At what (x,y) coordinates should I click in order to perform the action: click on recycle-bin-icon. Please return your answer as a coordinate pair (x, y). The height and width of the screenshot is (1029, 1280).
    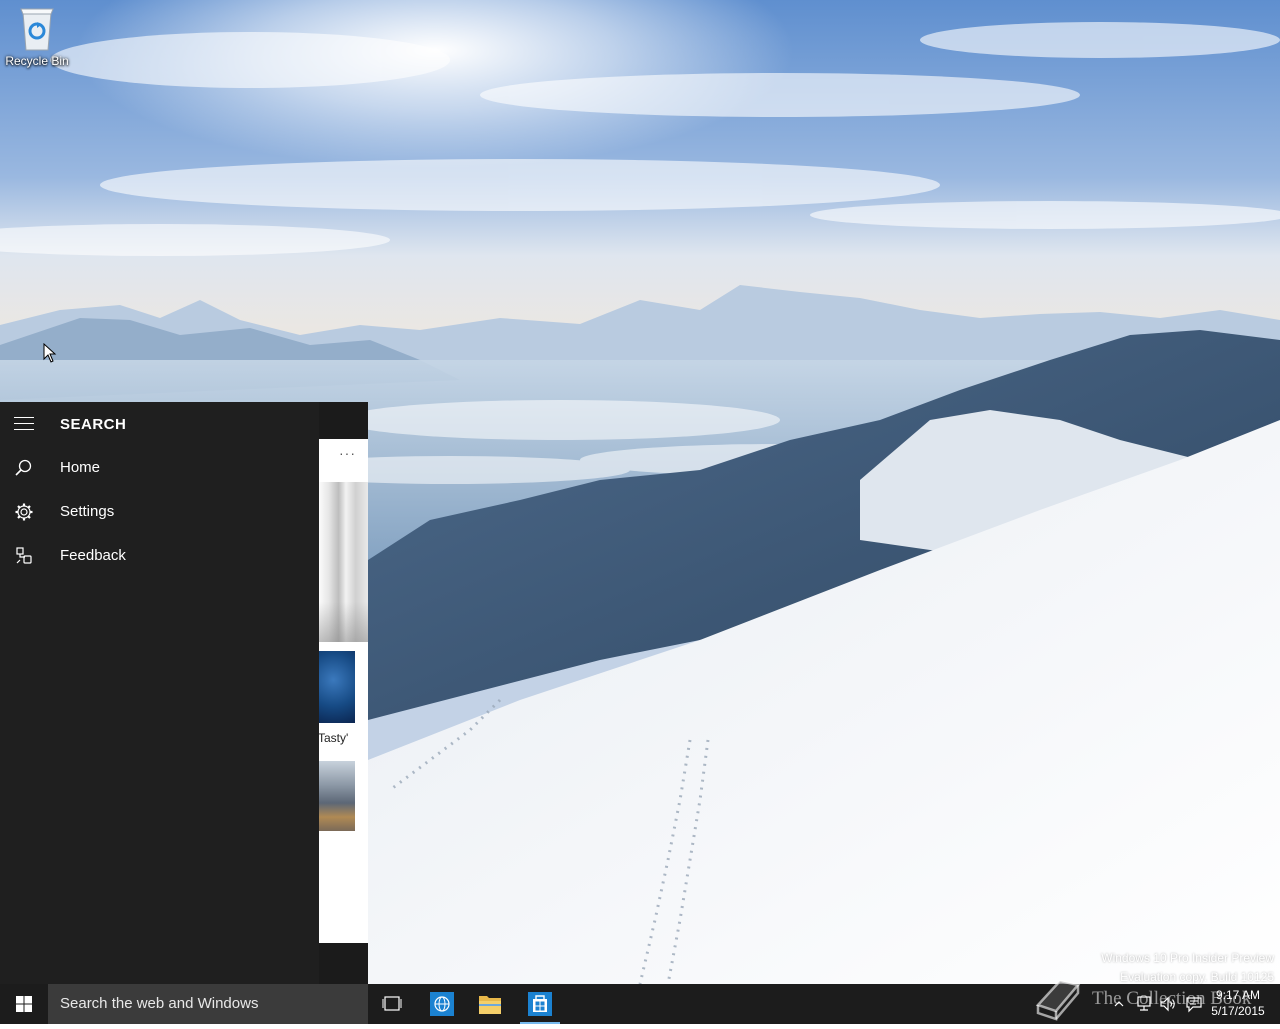
    Looking at the image, I should click on (37, 29).